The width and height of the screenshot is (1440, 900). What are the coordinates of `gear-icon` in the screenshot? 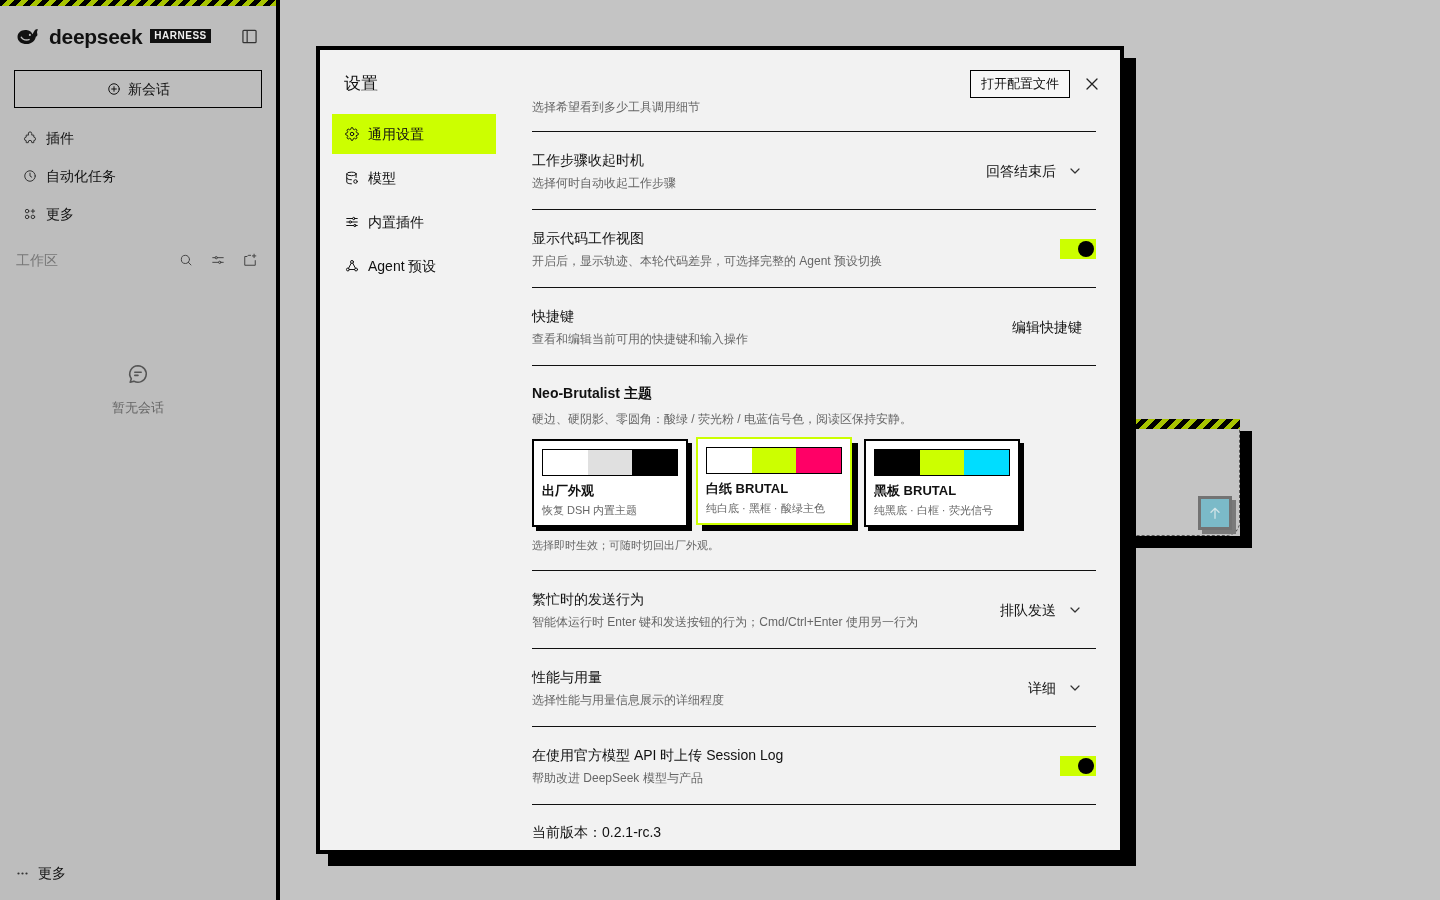 It's located at (352, 134).